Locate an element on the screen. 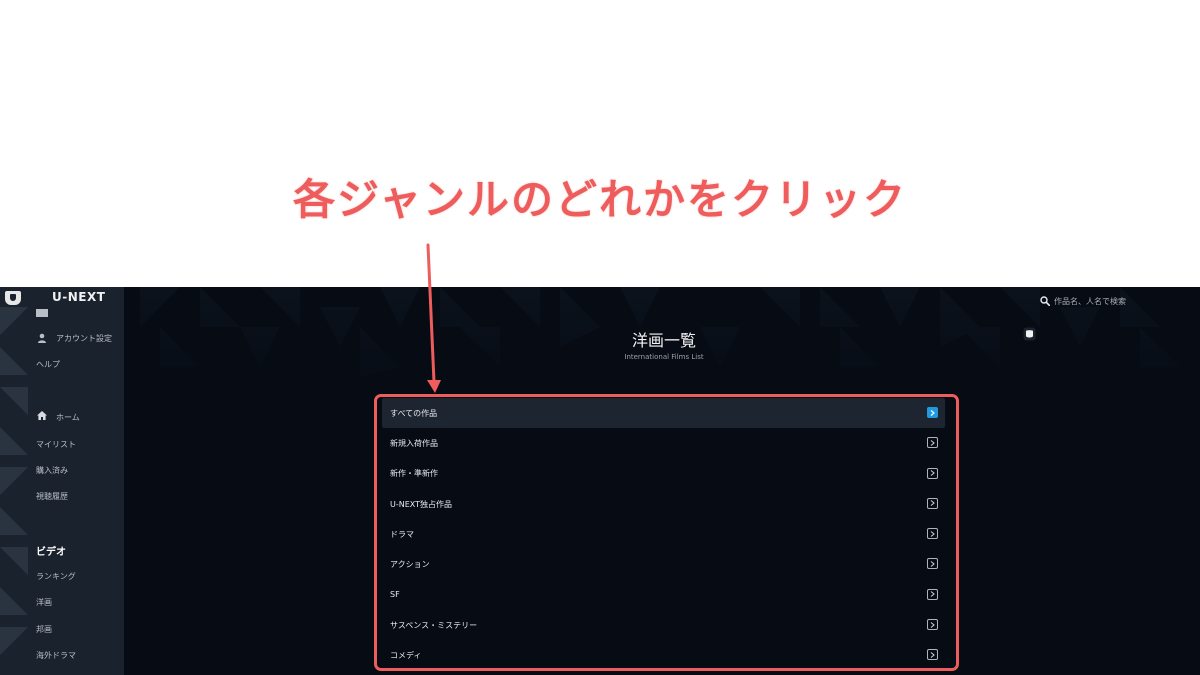  home-icon is located at coordinates (42, 415).